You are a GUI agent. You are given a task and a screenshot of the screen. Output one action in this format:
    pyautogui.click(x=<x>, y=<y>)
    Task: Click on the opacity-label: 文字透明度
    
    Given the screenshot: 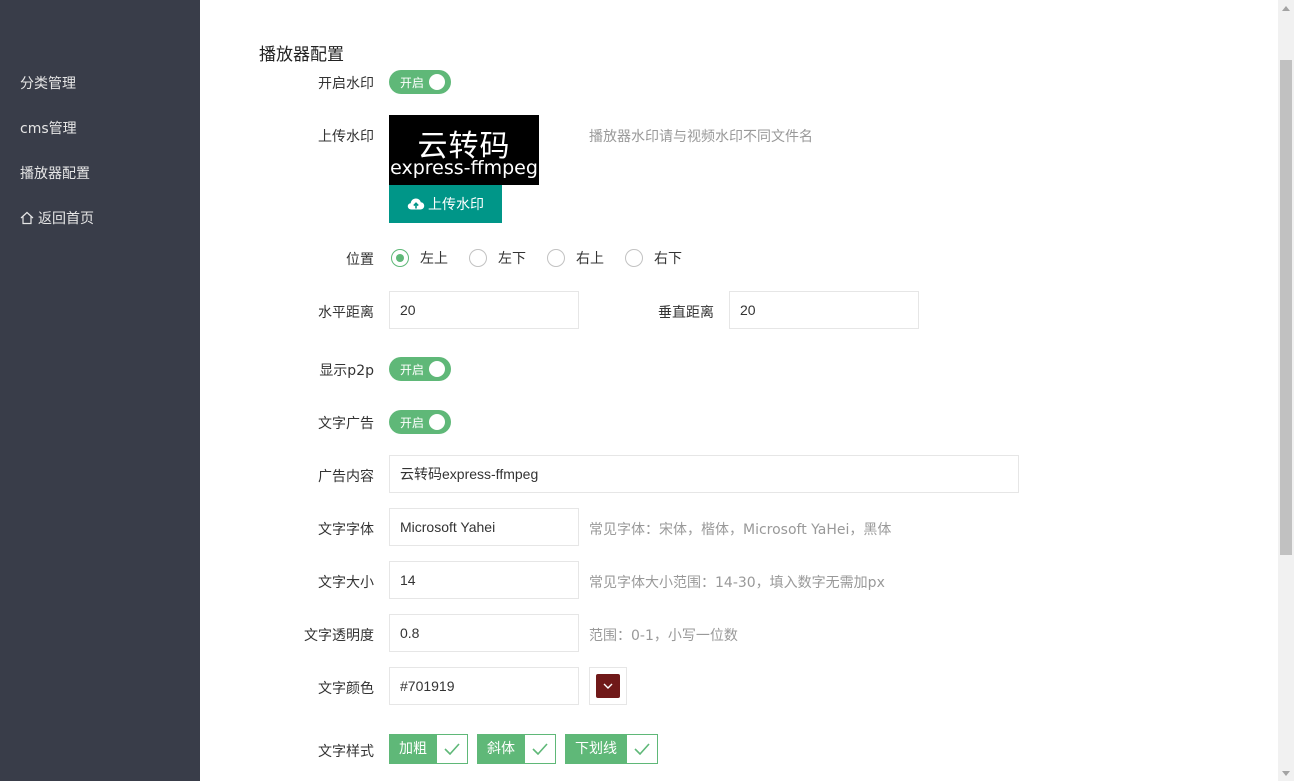 What is the action you would take?
    pyautogui.click(x=339, y=636)
    